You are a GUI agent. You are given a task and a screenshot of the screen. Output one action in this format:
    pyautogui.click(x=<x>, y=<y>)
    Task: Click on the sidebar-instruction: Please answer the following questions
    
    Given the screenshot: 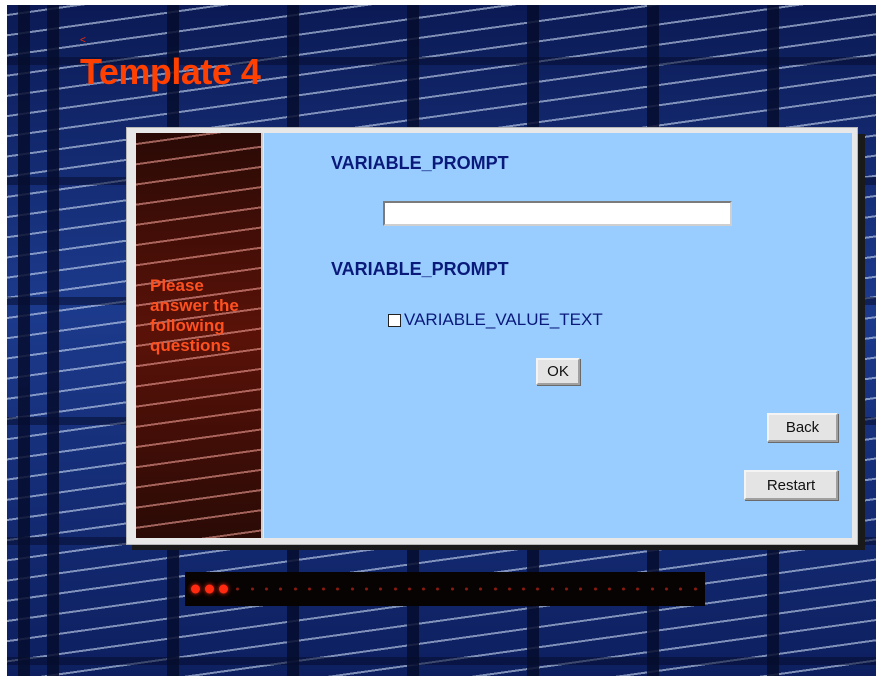 What is the action you would take?
    pyautogui.click(x=194, y=315)
    